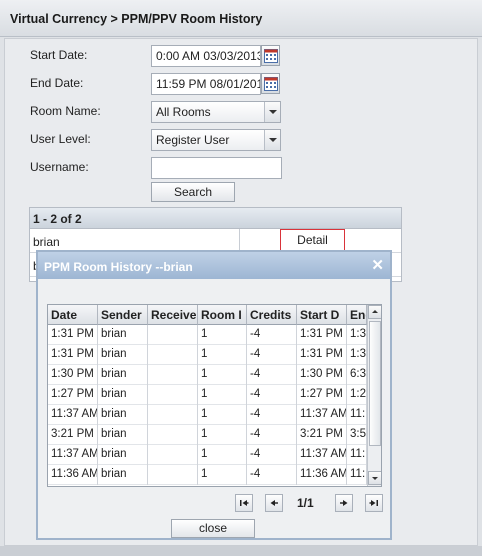 Image resolution: width=482 pixels, height=556 pixels. I want to click on table-row: 1:30 PM (brian 1 -4 1:30 PM (6:3, so click(207, 375).